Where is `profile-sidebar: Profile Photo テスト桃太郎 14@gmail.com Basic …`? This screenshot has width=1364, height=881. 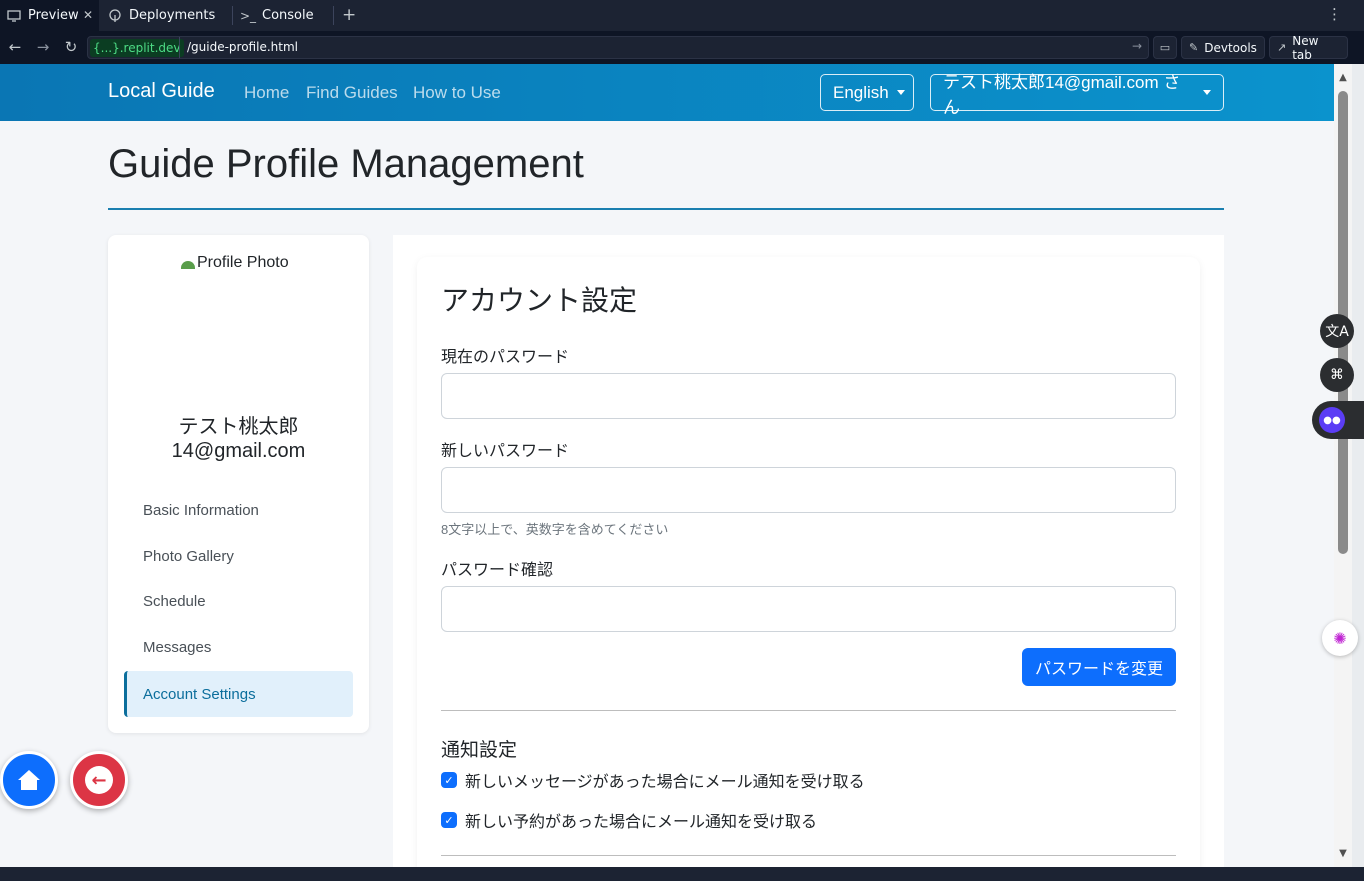
profile-sidebar: Profile Photo テスト桃太郎 14@gmail.com Basic … is located at coordinates (238, 484).